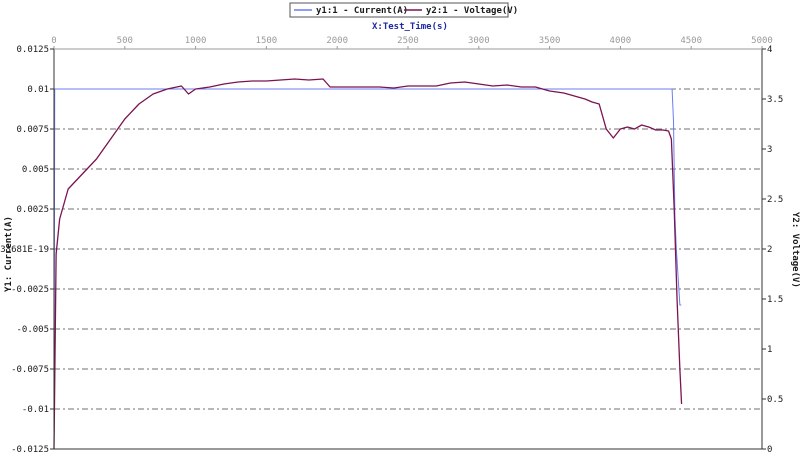 Image resolution: width=800 pixels, height=459 pixels. What do you see at coordinates (775, 100) in the screenshot?
I see `y2-tick-label: 3.5` at bounding box center [775, 100].